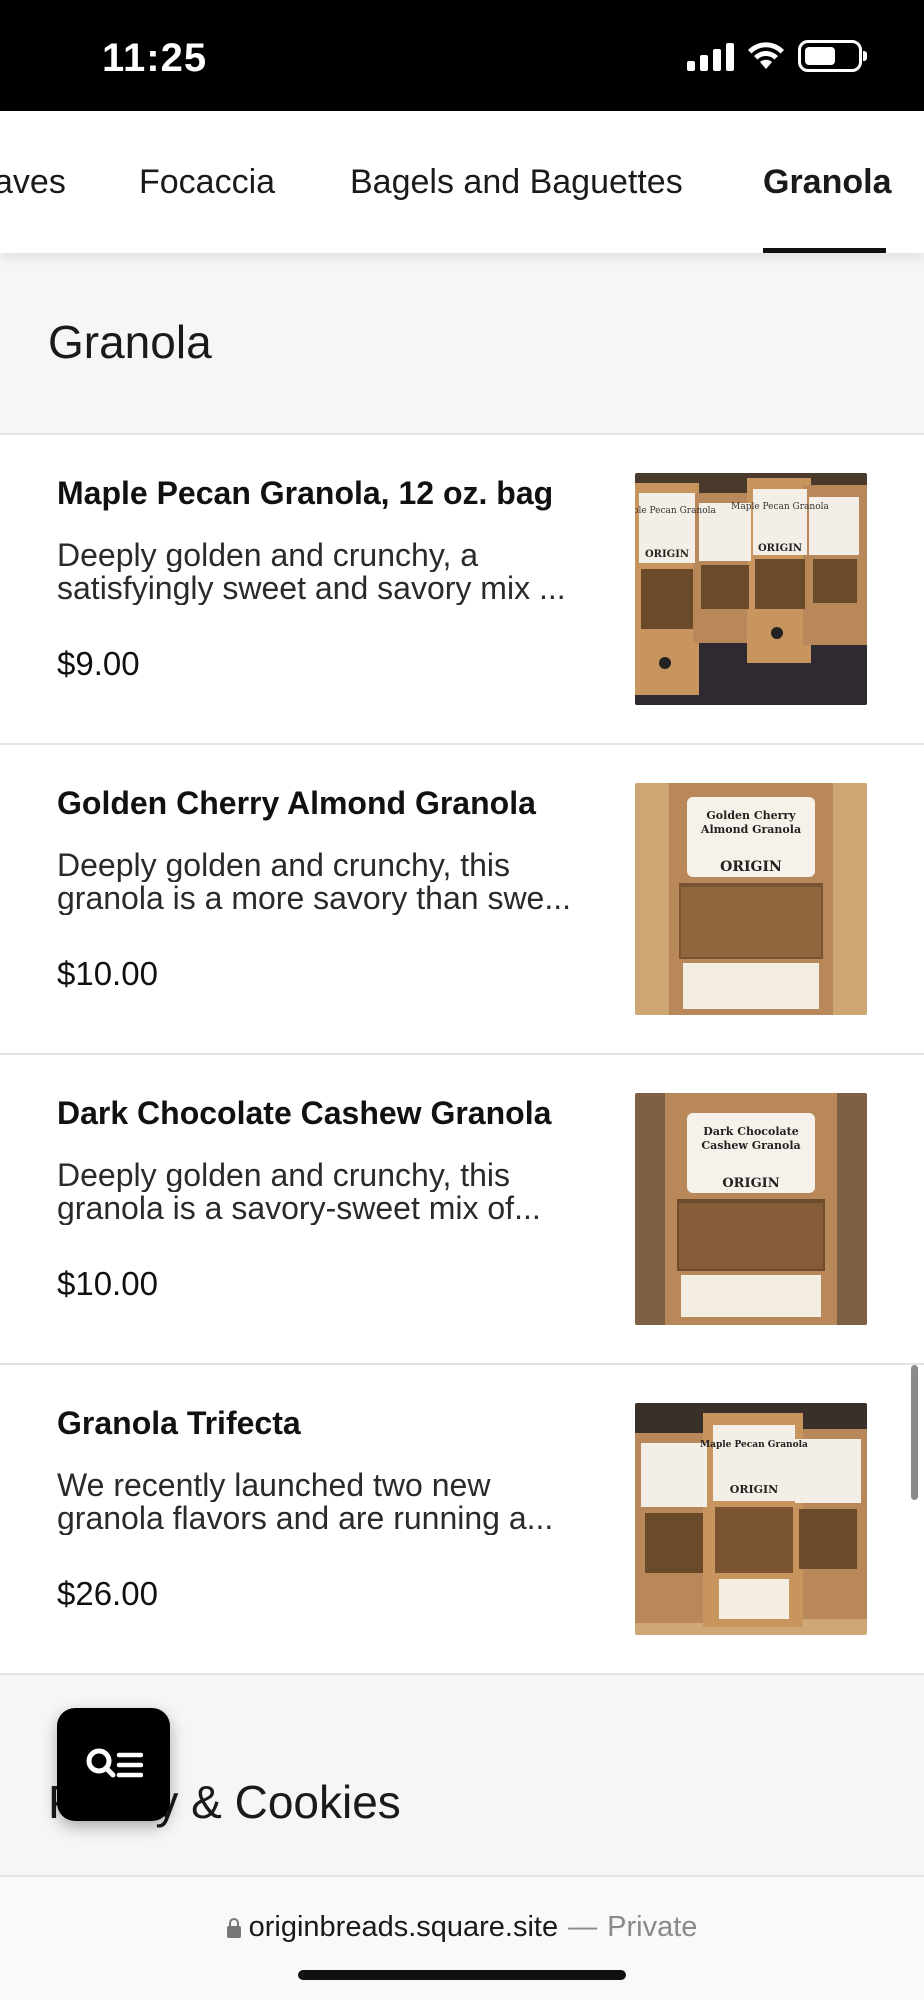 This screenshot has width=924, height=2000. I want to click on tab-granola: Granola, so click(827, 182).